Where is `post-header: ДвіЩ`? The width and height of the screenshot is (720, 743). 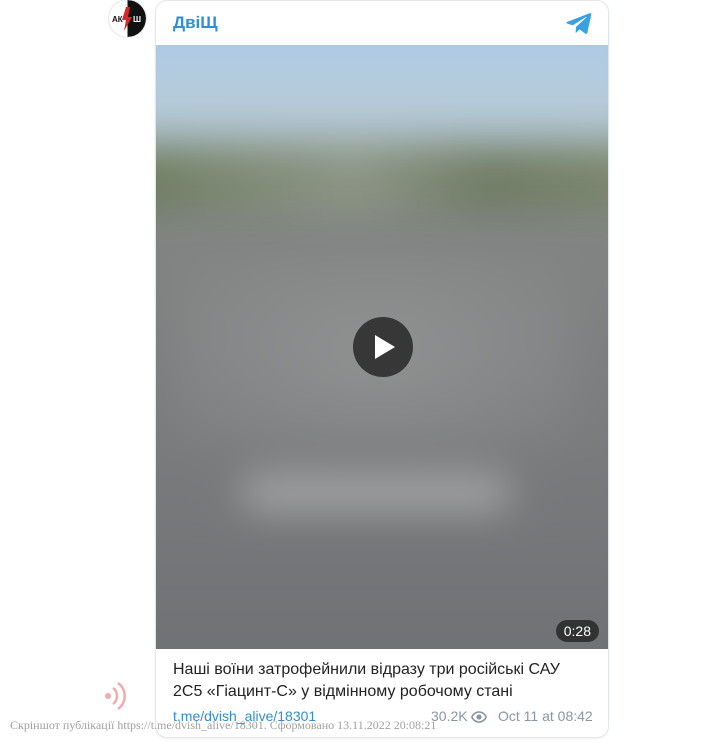 post-header: ДвіЩ is located at coordinates (382, 23).